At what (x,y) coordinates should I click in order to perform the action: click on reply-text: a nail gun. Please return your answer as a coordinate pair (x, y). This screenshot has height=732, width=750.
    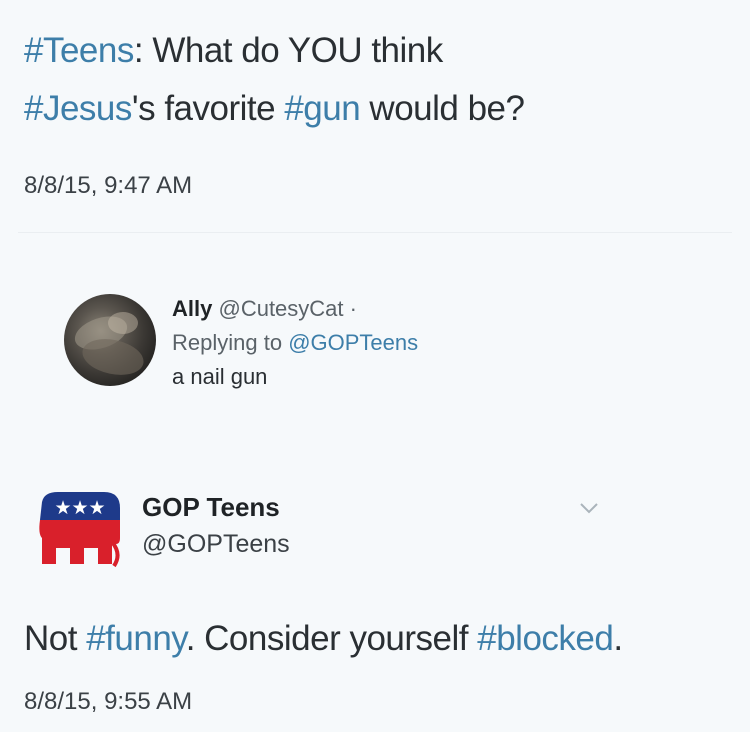
    Looking at the image, I should click on (220, 376).